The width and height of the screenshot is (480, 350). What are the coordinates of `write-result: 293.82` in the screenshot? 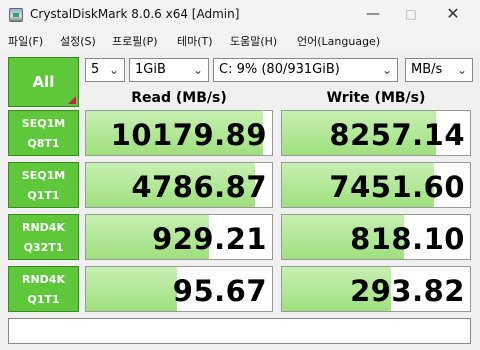 It's located at (376, 289).